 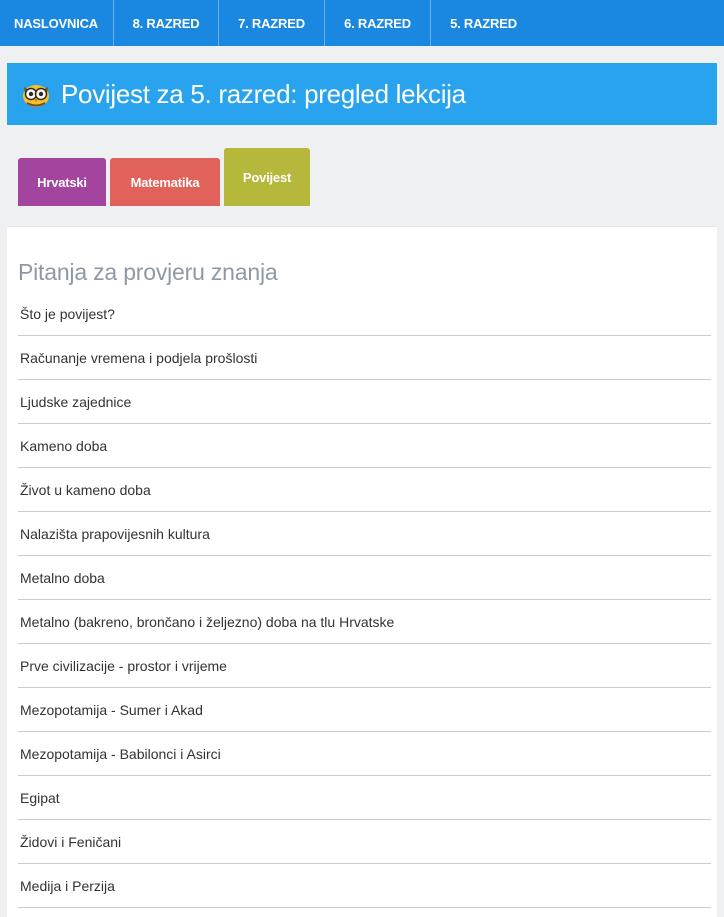 I want to click on lesson-item: Židovi i Feničani, so click(x=364, y=842).